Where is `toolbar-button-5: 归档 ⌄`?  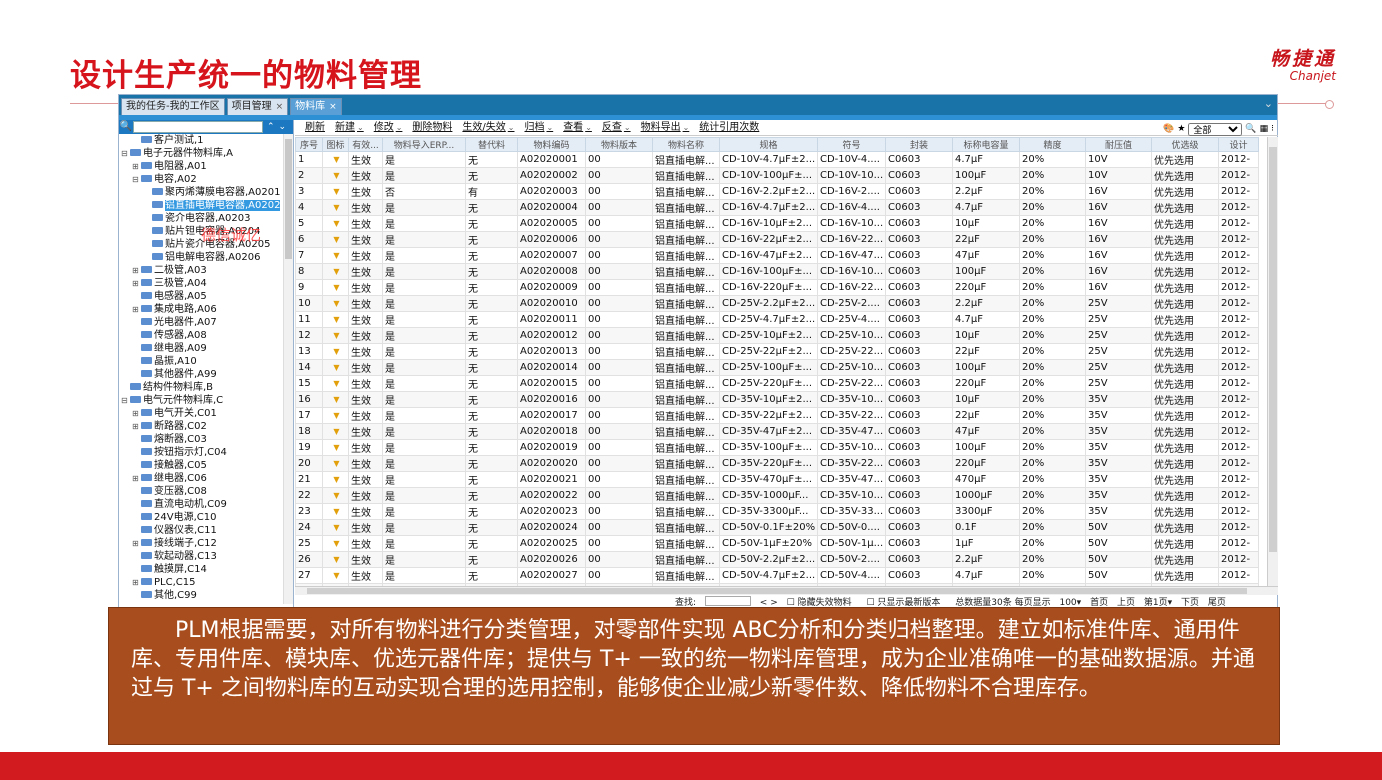
toolbar-button-5: 归档 ⌄ is located at coordinates (538, 127).